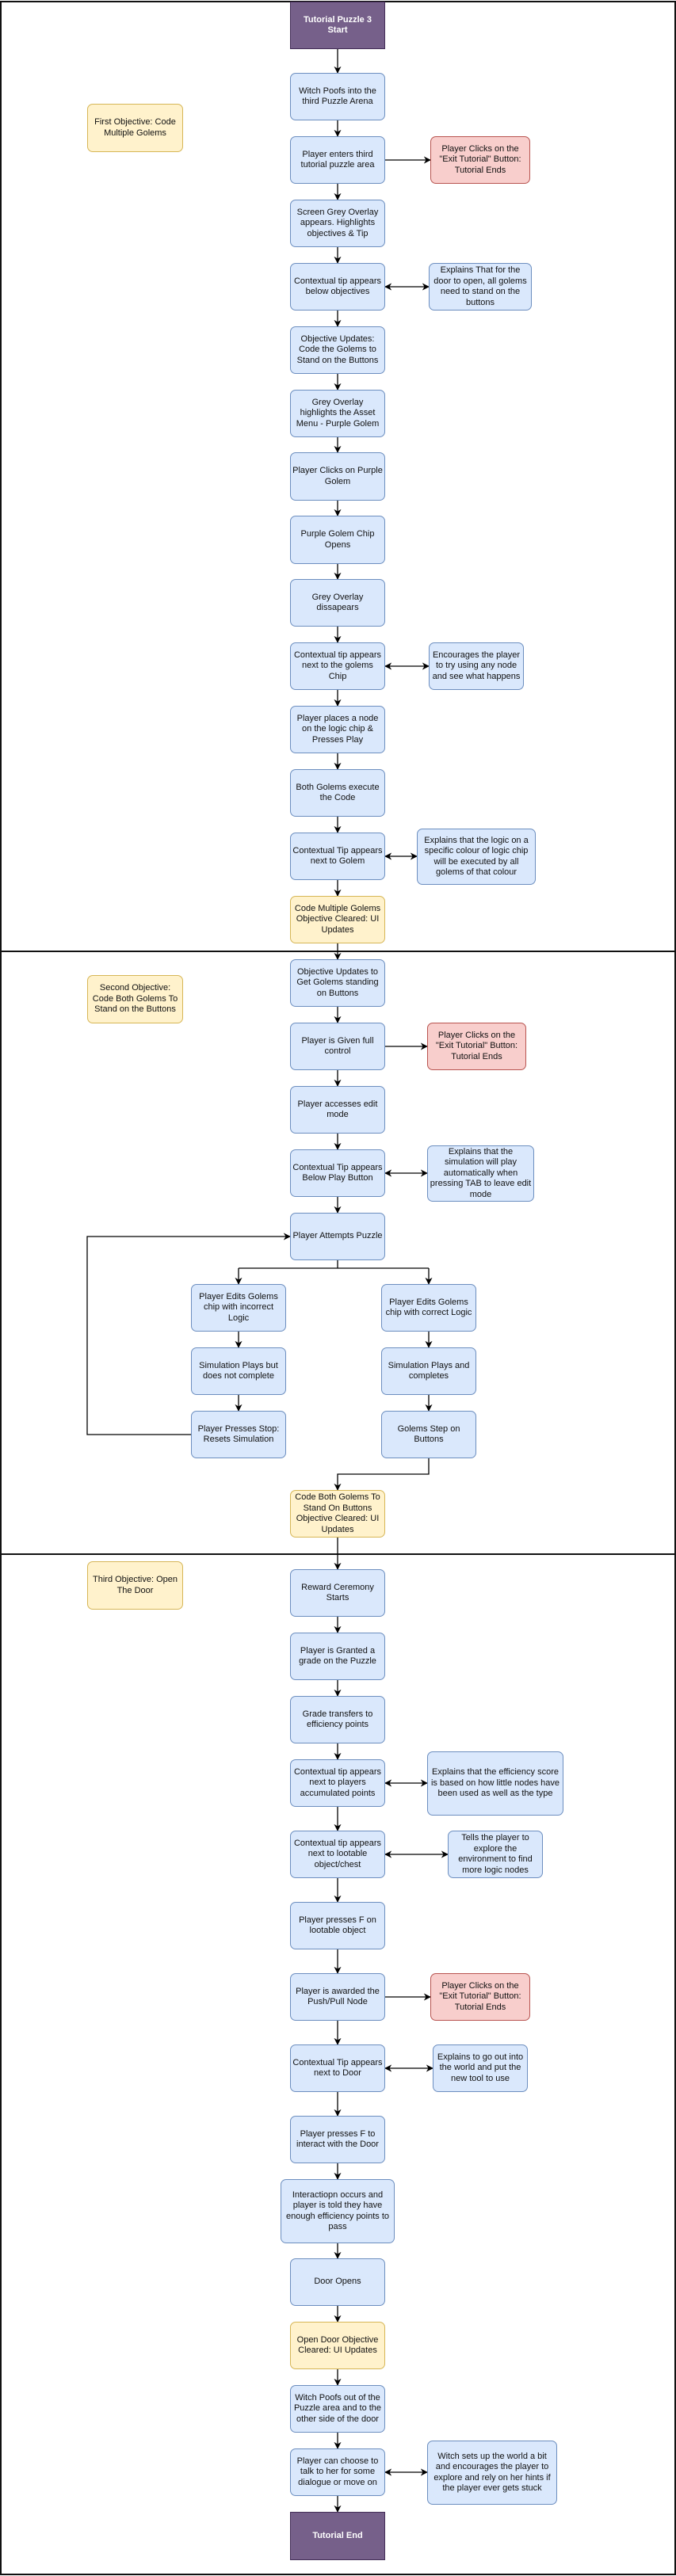  I want to click on step-node: Player presses F on lootable object, so click(338, 1925).